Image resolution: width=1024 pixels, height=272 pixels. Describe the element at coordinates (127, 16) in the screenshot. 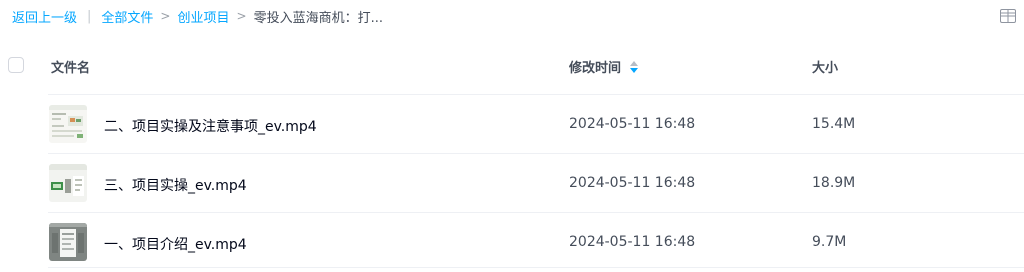

I see `breadcrumb-all-files: 全部文件` at that location.